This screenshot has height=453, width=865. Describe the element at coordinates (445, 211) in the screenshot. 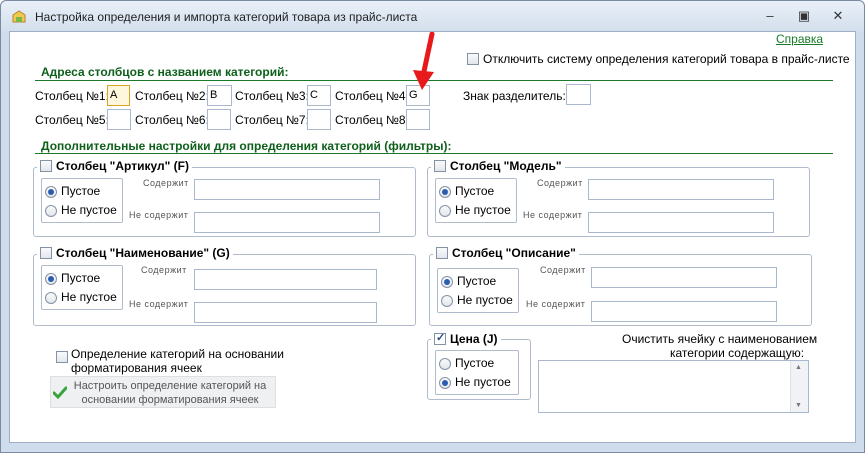

I see `group-model-notempty-radio` at that location.